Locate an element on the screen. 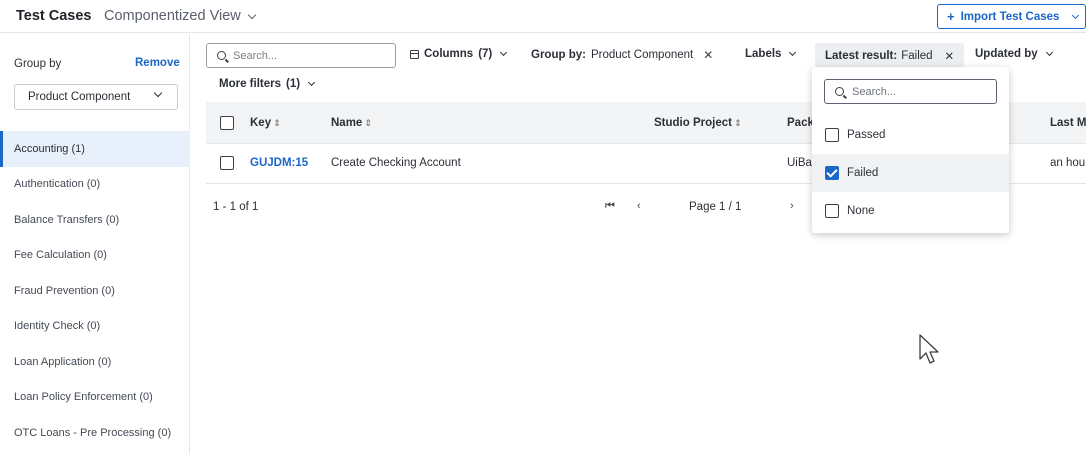 The height and width of the screenshot is (454, 1086). group-by-label: Group by is located at coordinates (38, 64).